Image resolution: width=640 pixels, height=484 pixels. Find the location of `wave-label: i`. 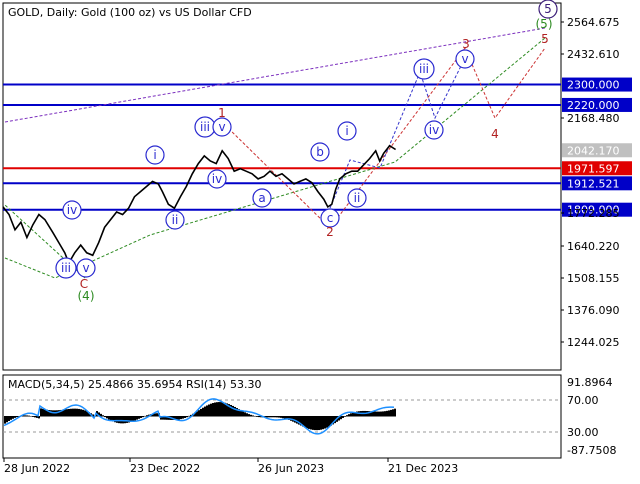

wave-label: i is located at coordinates (346, 131).